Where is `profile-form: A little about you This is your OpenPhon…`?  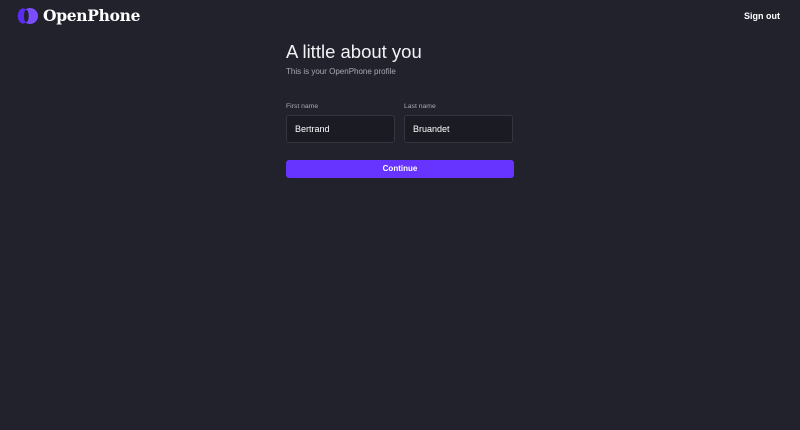
profile-form: A little about you This is your OpenPhon… is located at coordinates (400, 109).